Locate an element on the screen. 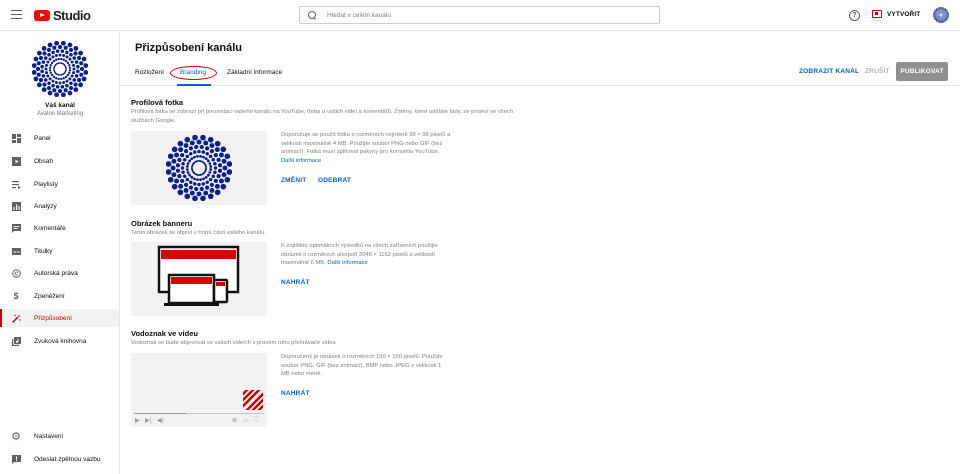  banner-learn-more-link: Další informace is located at coordinates (347, 263).